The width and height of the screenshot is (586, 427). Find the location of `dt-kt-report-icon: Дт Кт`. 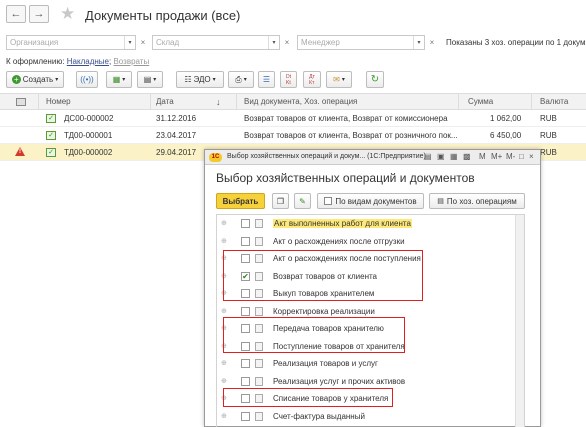

dt-kt-report-icon: Дт Кт is located at coordinates (312, 79).